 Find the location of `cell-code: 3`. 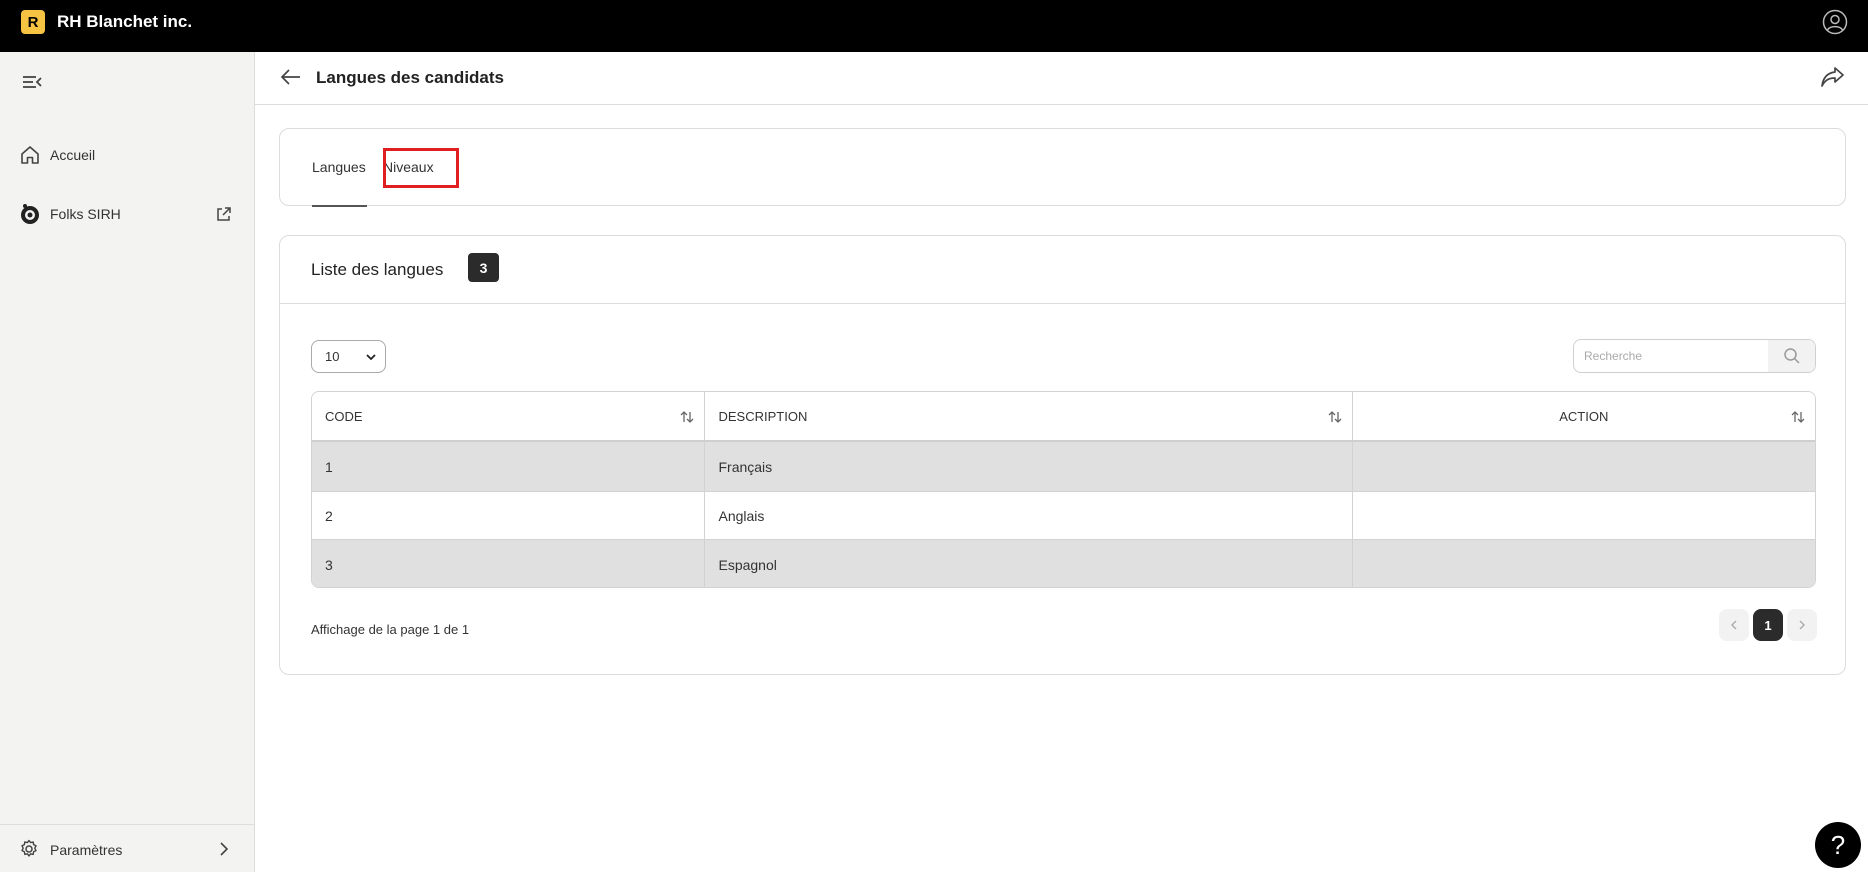

cell-code: 3 is located at coordinates (509, 563).